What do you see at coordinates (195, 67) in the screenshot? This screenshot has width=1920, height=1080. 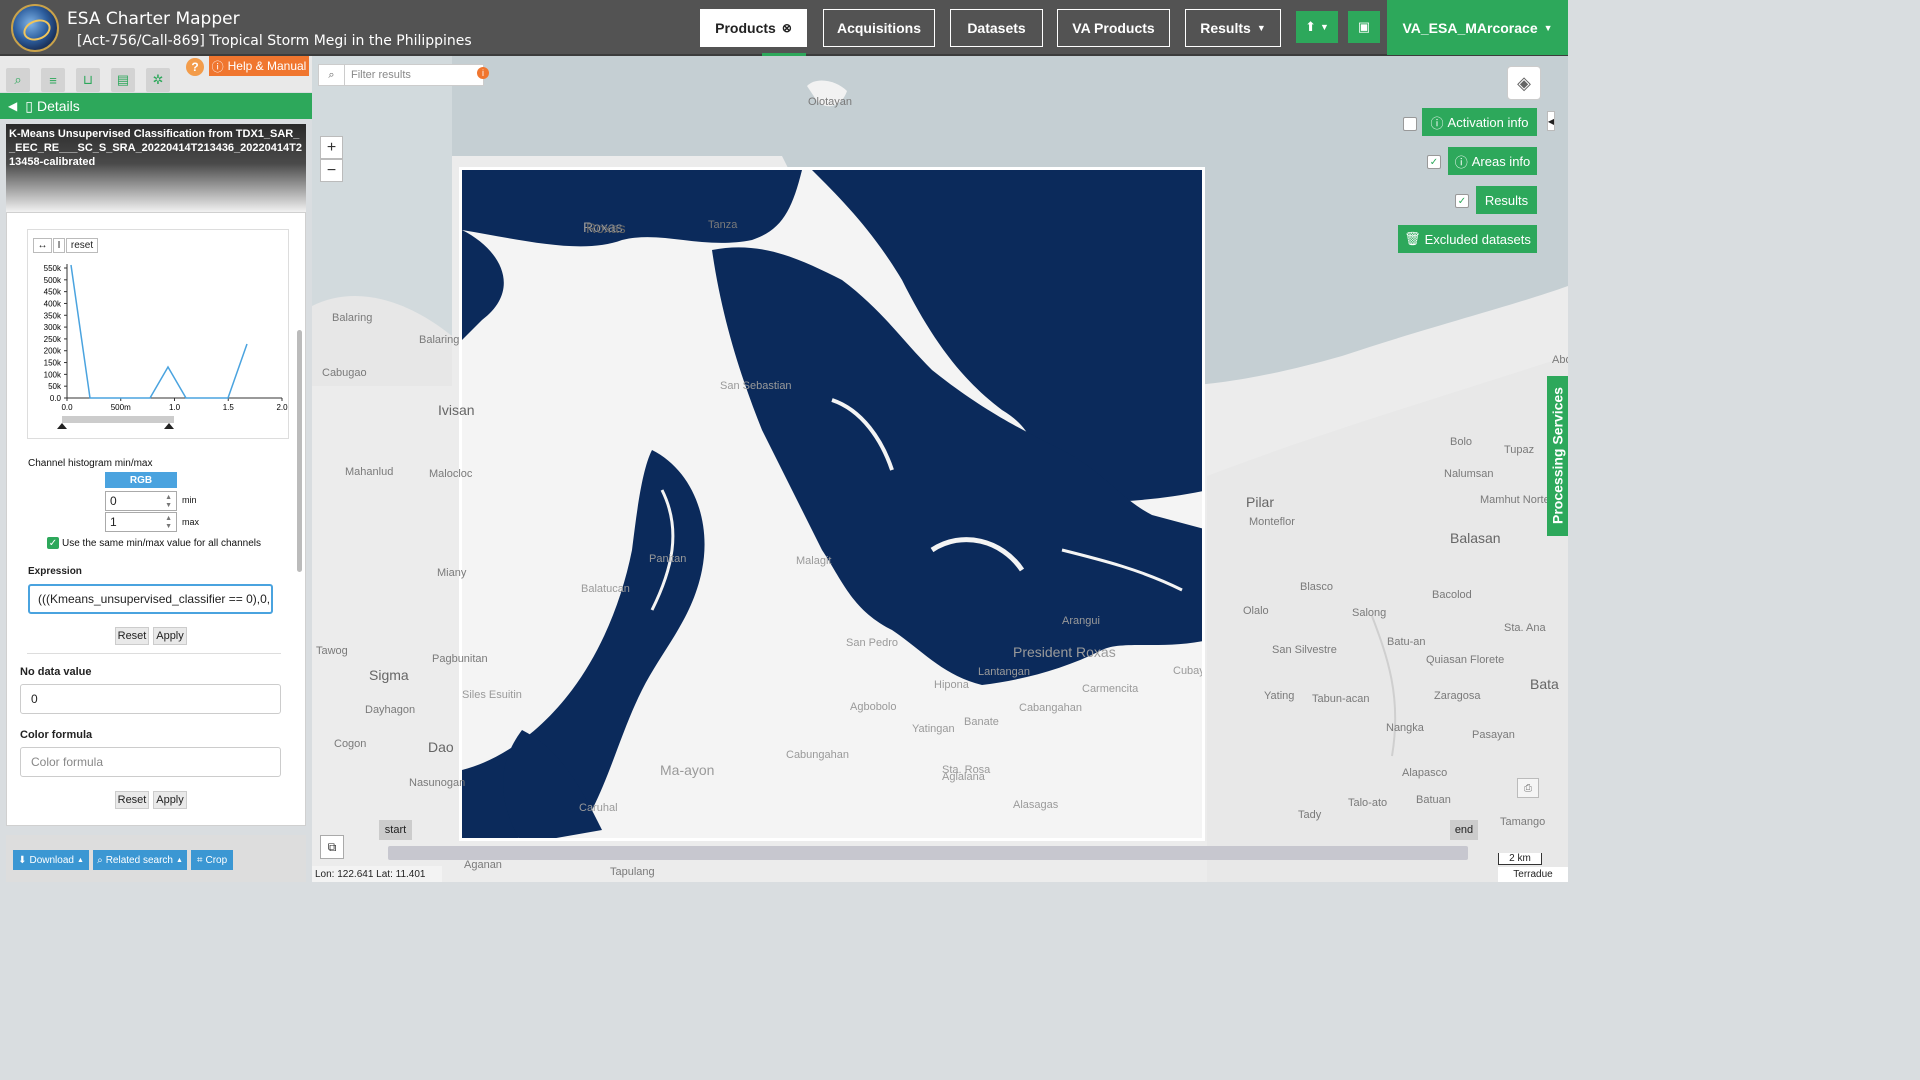 I see `question-icon: ?` at bounding box center [195, 67].